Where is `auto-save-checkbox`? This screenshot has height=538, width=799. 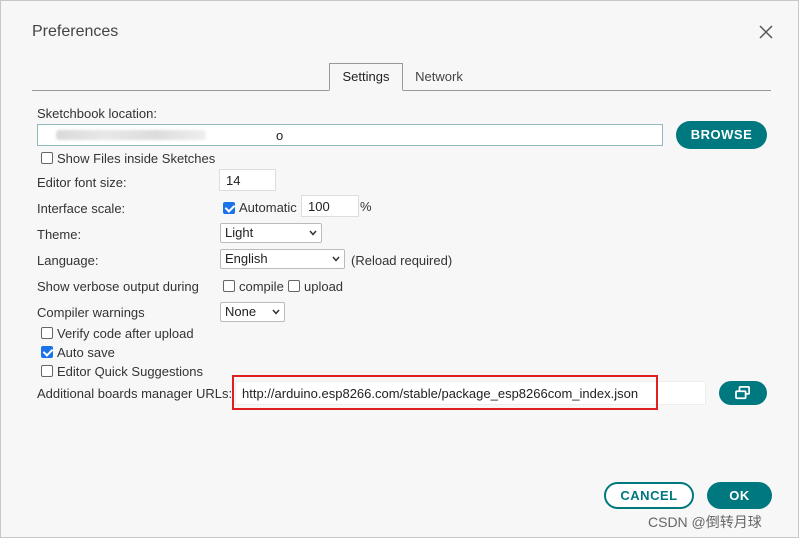
auto-save-checkbox is located at coordinates (47, 352).